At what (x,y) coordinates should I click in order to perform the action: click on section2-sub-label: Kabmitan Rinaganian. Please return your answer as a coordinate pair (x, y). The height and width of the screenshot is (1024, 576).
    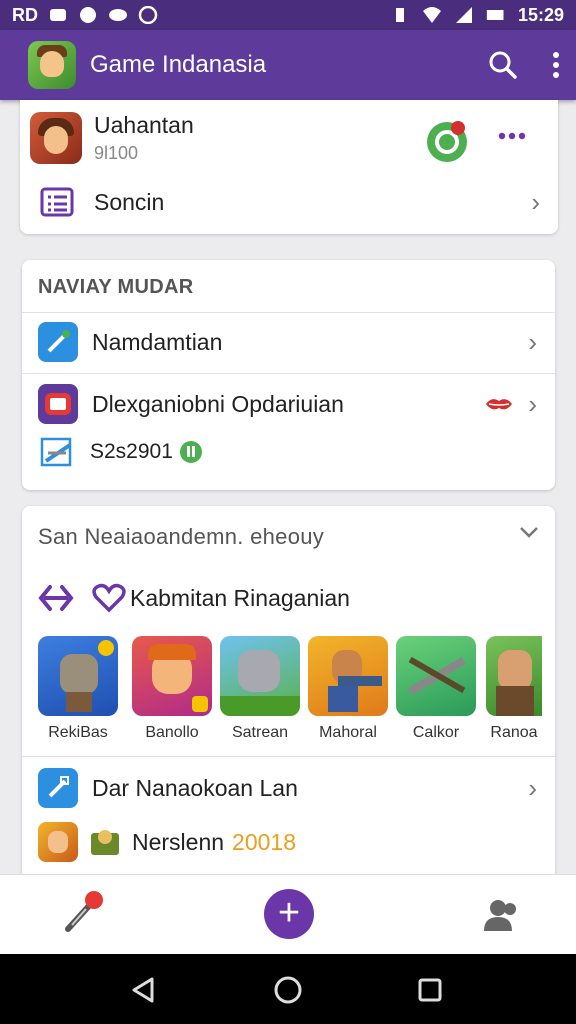
    Looking at the image, I should click on (240, 597).